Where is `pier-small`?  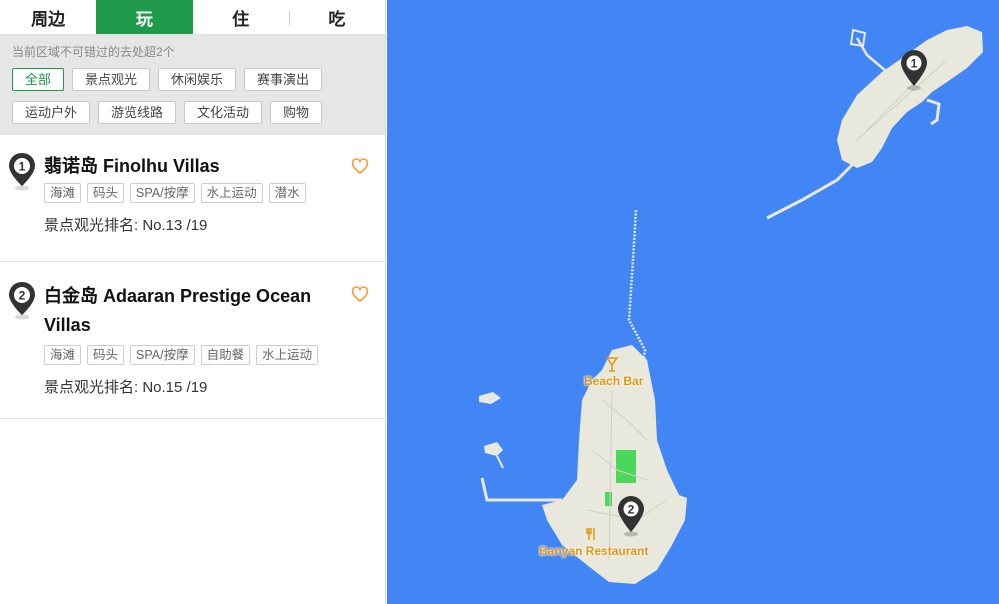 pier-small is located at coordinates (933, 112).